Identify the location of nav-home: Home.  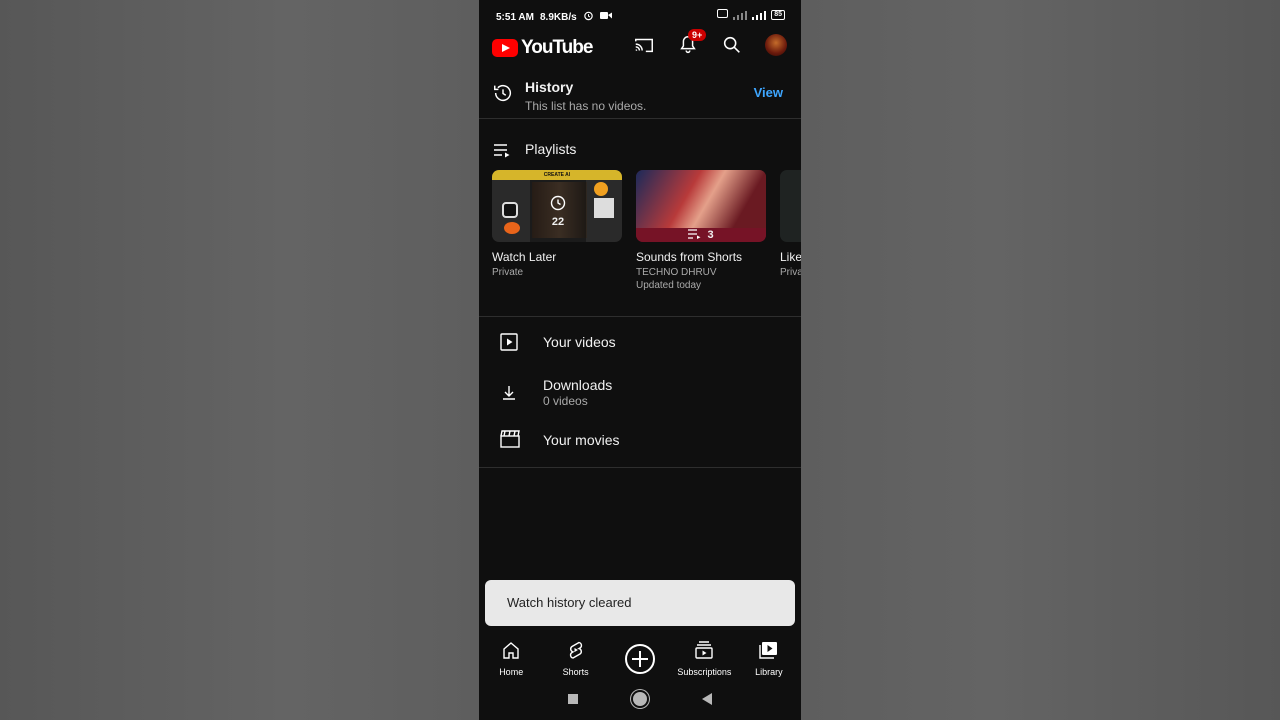
(511, 658).